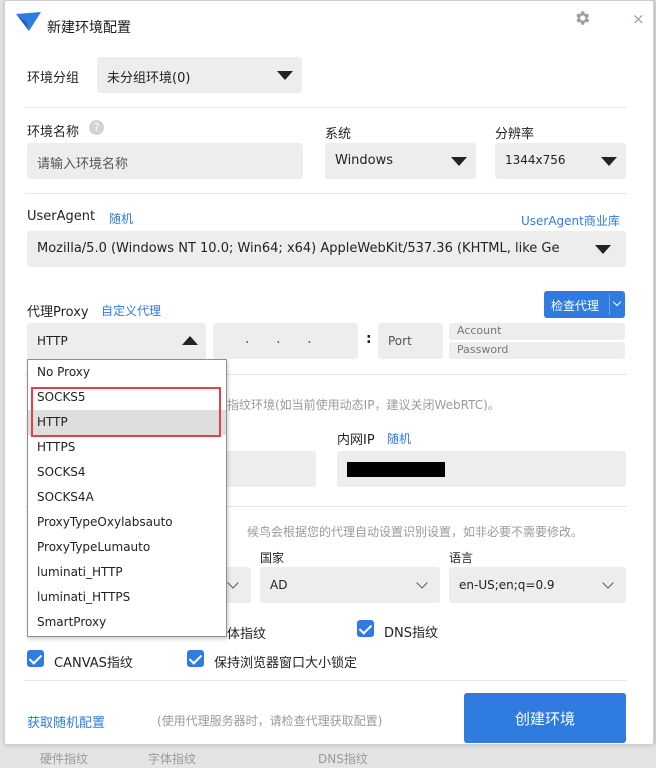 Image resolution: width=656 pixels, height=768 pixels. I want to click on dns-fingerprint-label: DNS指纹, so click(411, 633).